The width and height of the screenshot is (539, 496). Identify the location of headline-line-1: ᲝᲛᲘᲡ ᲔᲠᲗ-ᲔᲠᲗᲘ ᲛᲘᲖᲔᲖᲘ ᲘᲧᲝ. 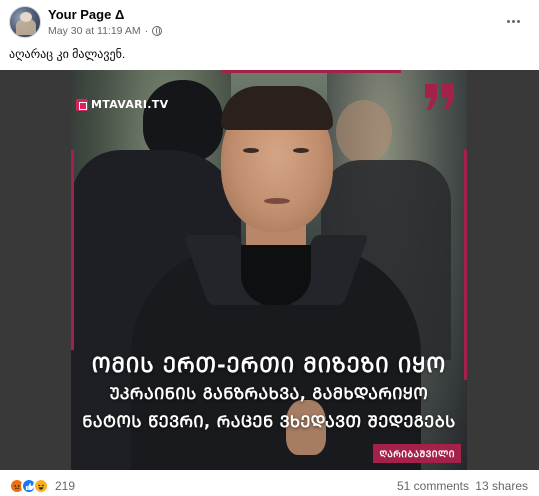
(269, 365).